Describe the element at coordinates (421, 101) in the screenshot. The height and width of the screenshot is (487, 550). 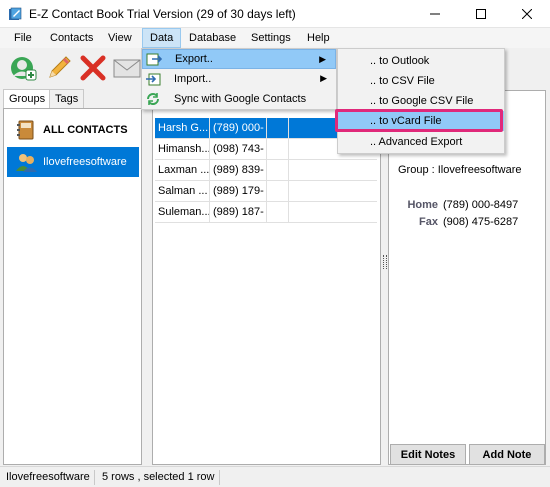
I see `export-to-google-csv: .. to Google CSV File` at that location.